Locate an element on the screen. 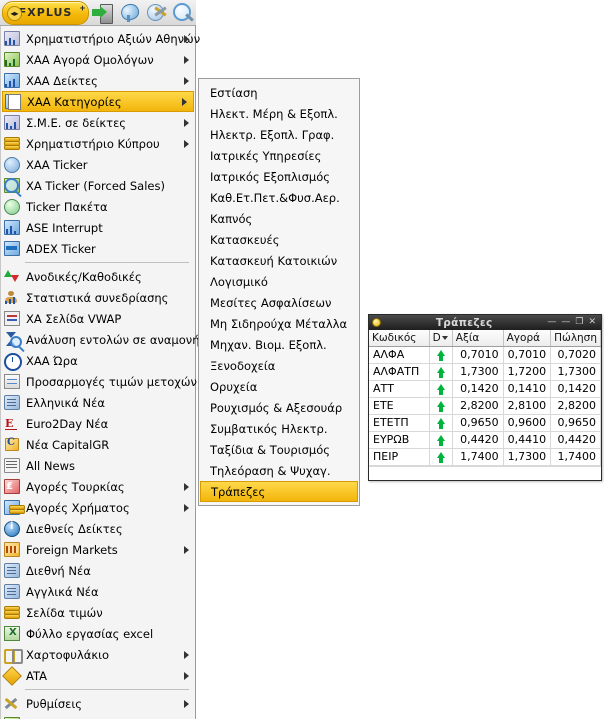 Image resolution: width=604 pixels, height=719 pixels. table-row: ΠΕΙΡ 1,7400 1,7300 1,7400 is located at coordinates (485, 457).